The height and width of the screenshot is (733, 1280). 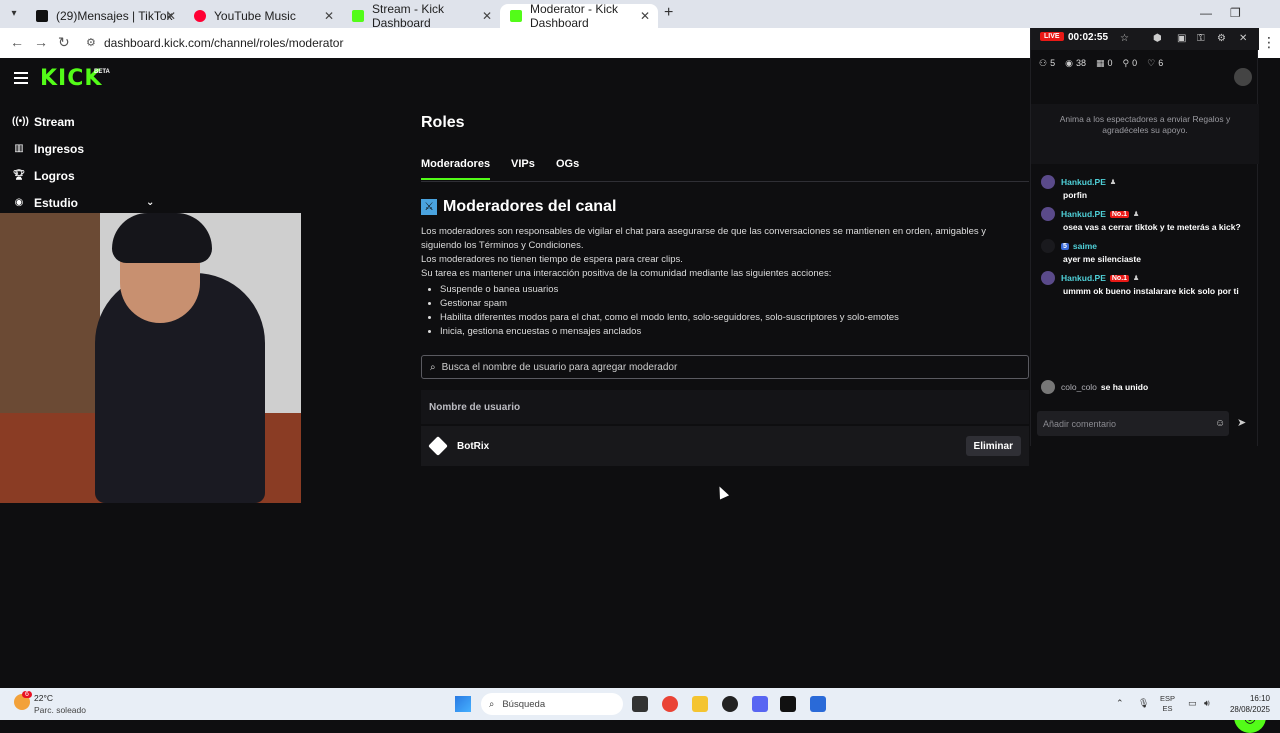 I want to click on new-tab-icon: +, so click(x=668, y=13).